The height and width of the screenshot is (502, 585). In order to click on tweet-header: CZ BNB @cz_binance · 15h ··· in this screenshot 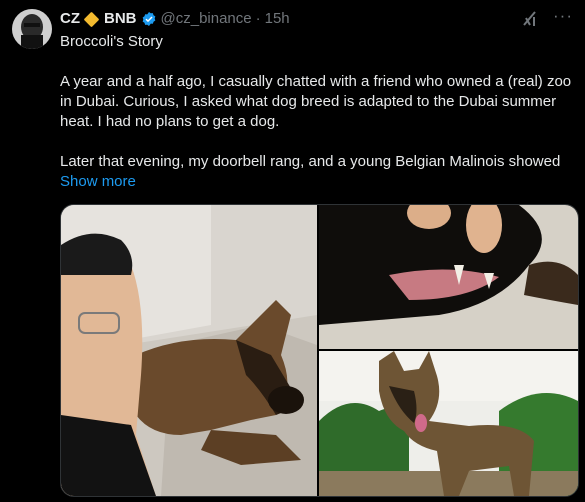, I will do `click(316, 17)`.